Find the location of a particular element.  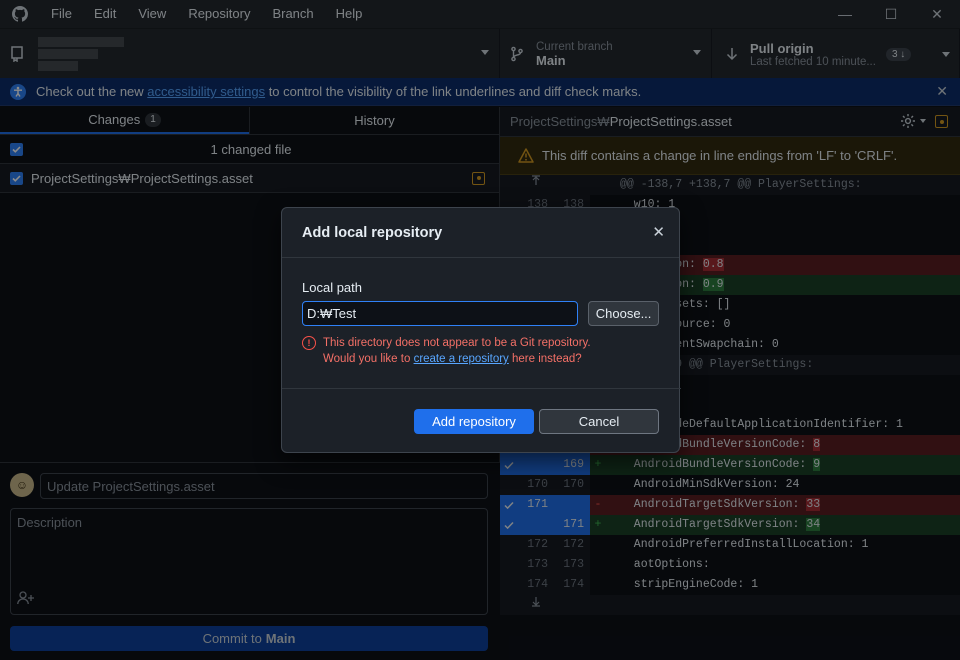

add-repository-button: Add repository is located at coordinates (474, 421).